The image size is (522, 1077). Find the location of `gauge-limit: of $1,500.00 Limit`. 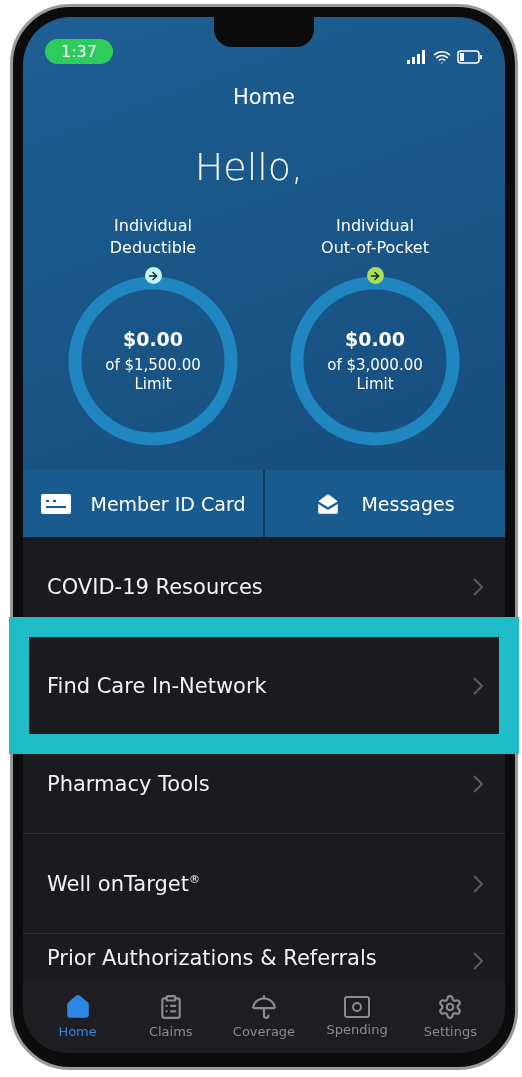

gauge-limit: of $1,500.00 Limit is located at coordinates (153, 375).